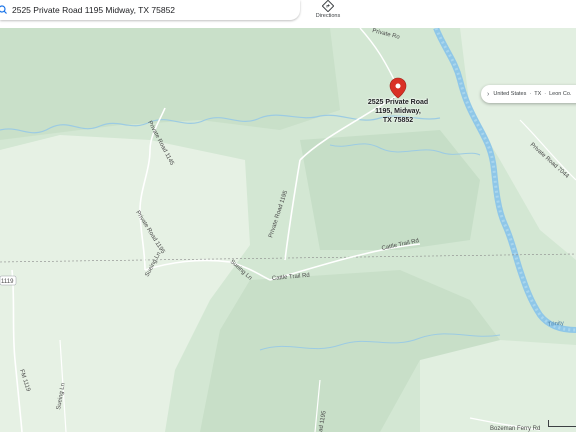 This screenshot has height=432, width=576. Describe the element at coordinates (562, 423) in the screenshot. I see `scale-bar` at that location.